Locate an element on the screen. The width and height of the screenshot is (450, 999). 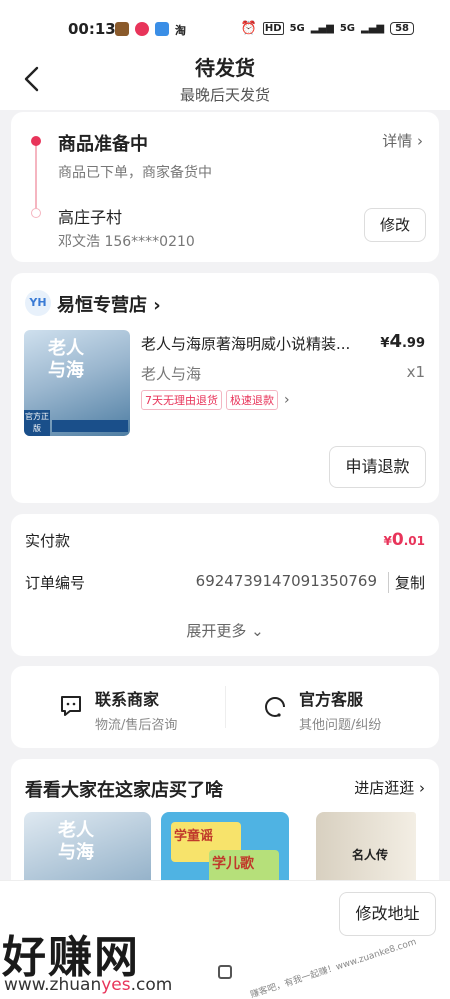
home-indicator is located at coordinates (225, 972).